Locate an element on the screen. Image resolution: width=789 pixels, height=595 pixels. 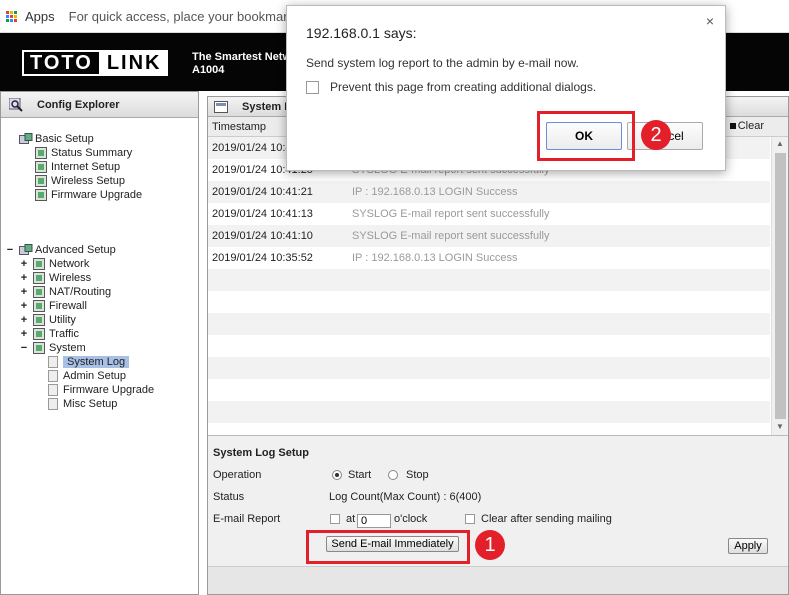
step-1-badge: 1 is located at coordinates (490, 545).